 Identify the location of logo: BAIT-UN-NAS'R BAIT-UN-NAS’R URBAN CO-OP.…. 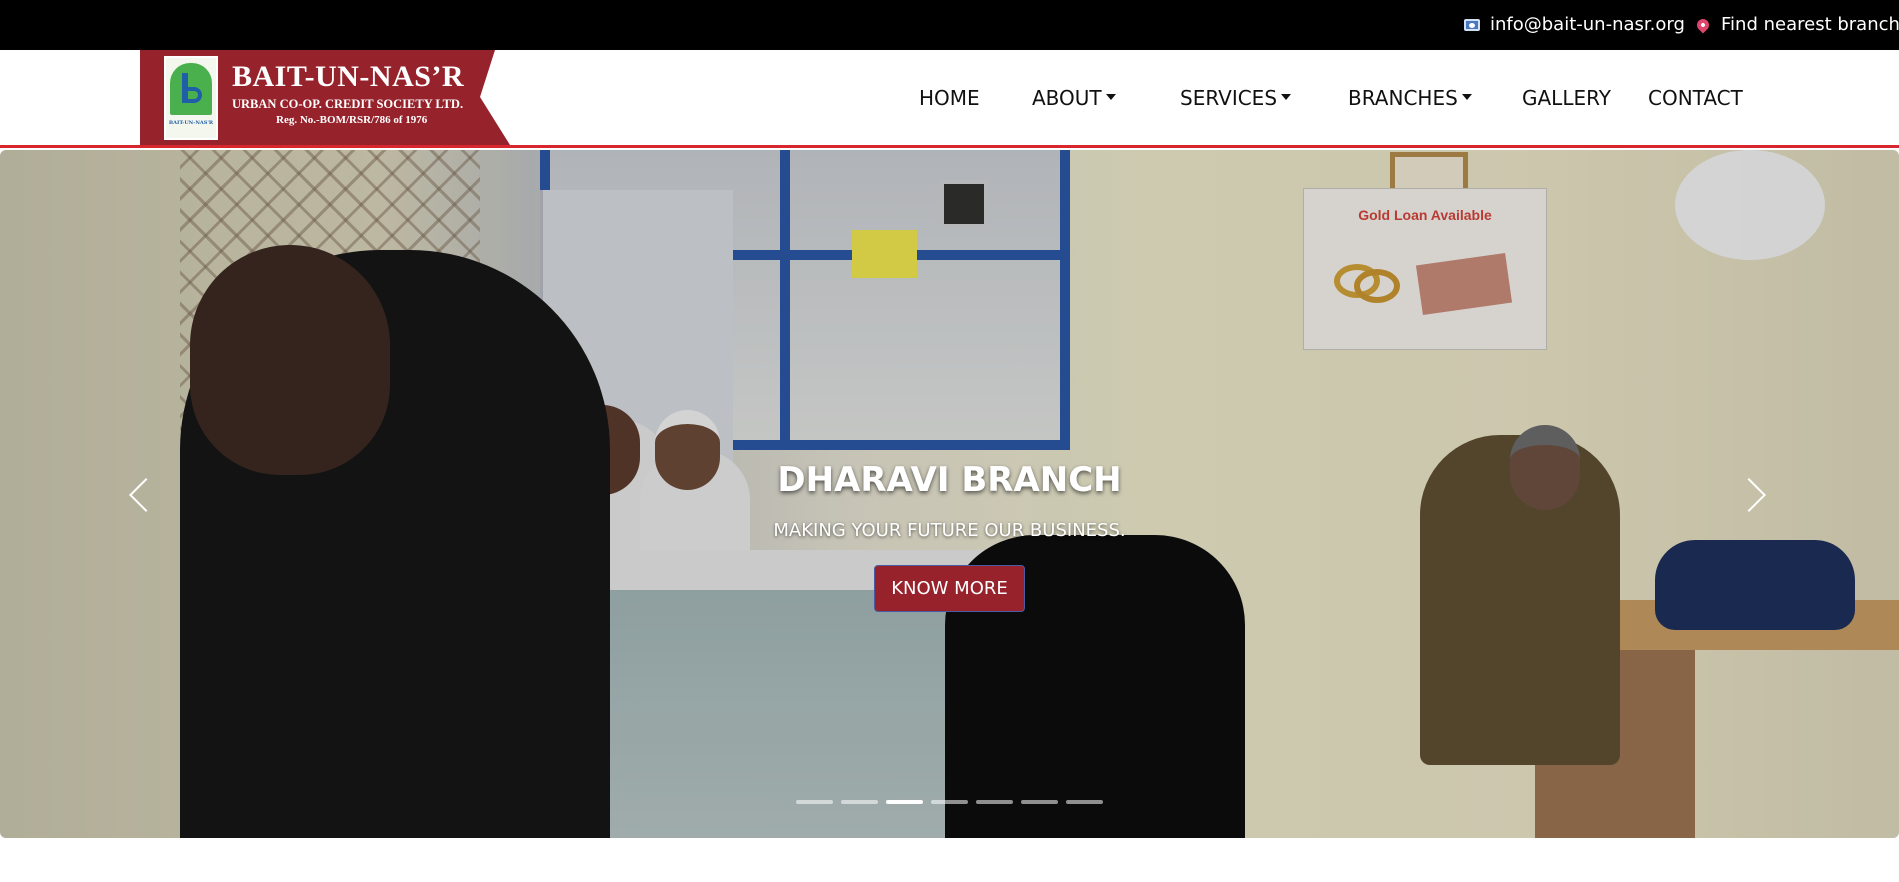
(325, 97).